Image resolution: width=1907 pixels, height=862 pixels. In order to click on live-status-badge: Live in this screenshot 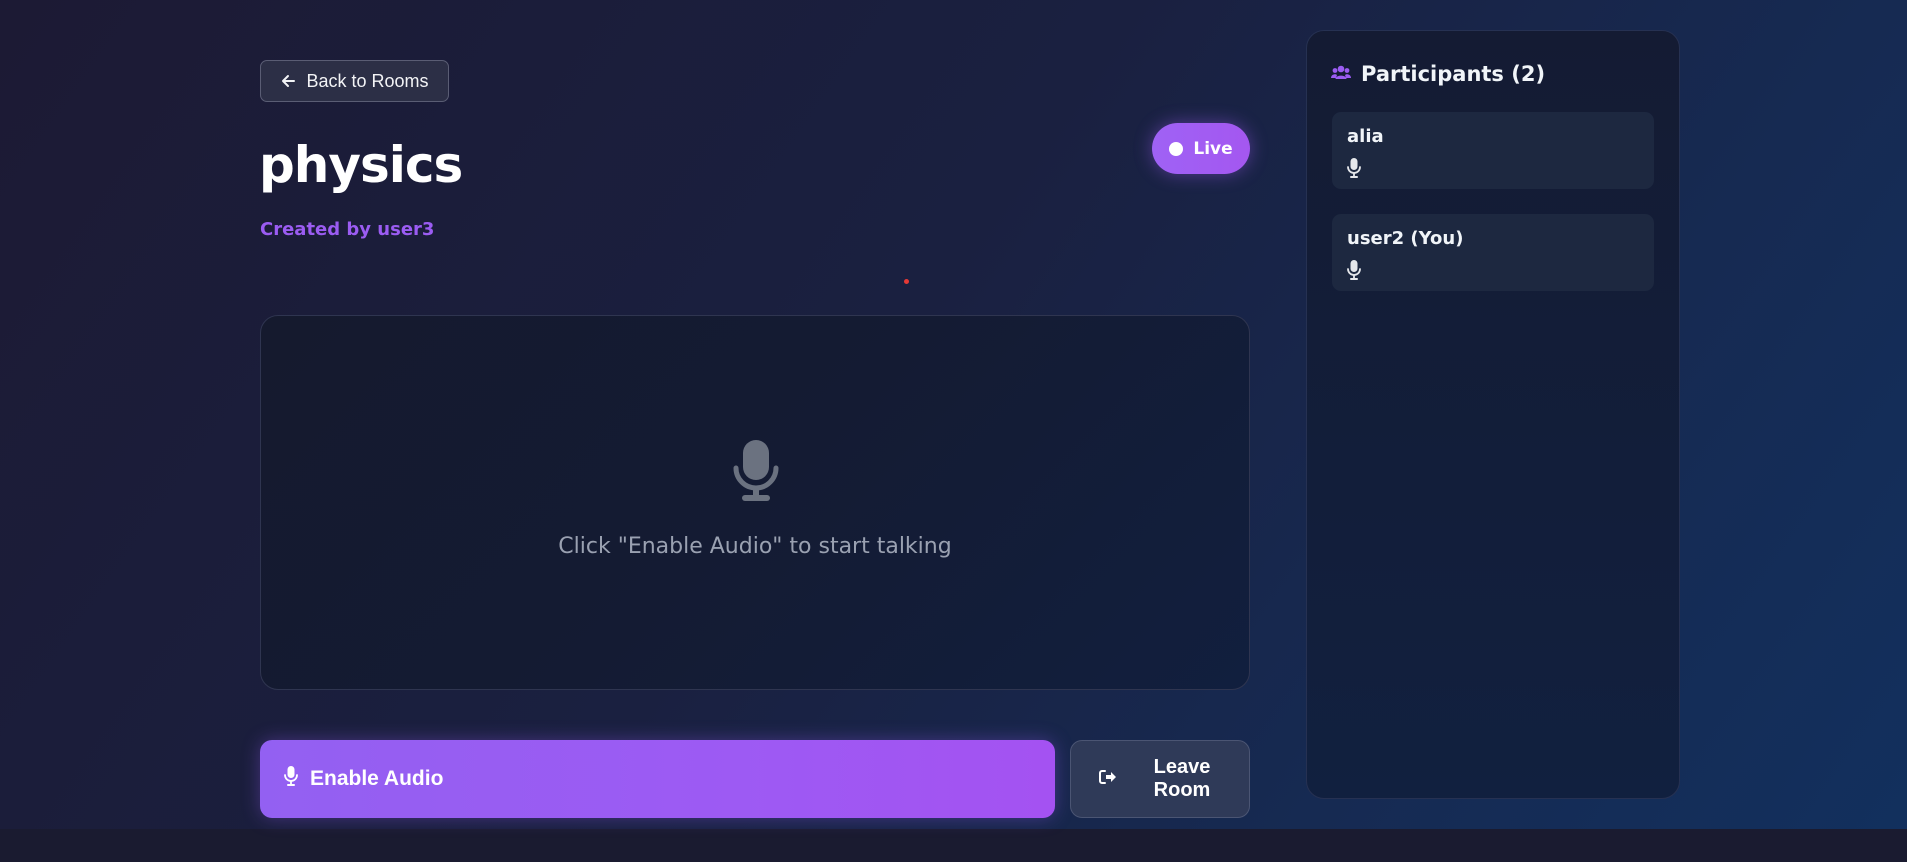, I will do `click(1201, 148)`.